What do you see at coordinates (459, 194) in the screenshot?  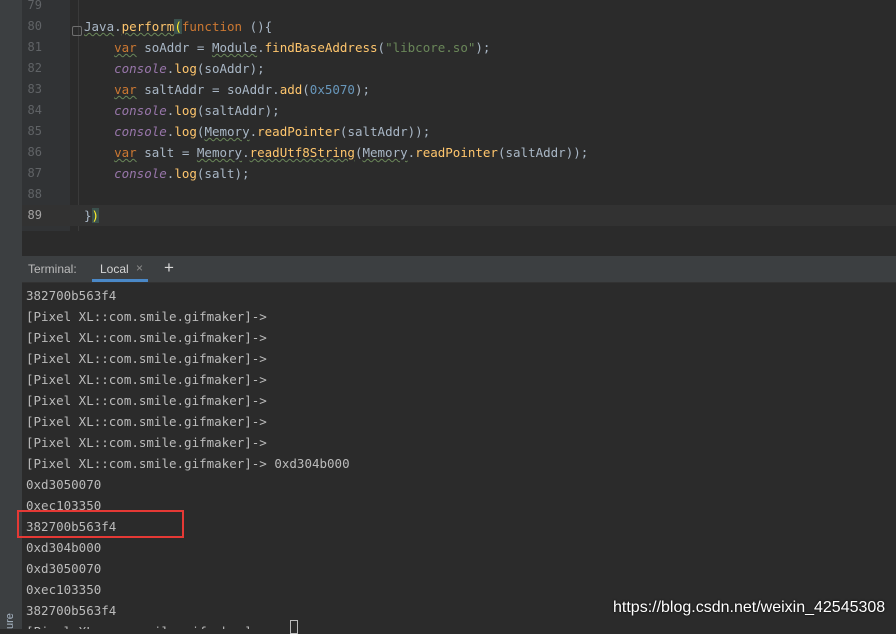 I see `code-line-88: 88` at bounding box center [459, 194].